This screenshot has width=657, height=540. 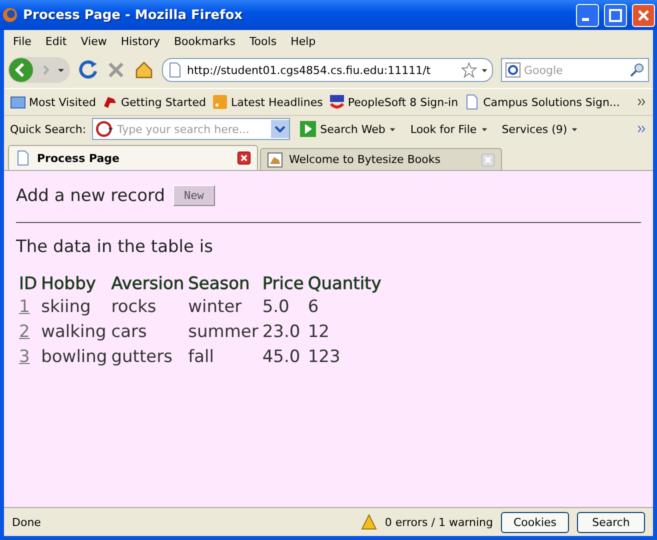 I want to click on back-forward-control, so click(x=39, y=70).